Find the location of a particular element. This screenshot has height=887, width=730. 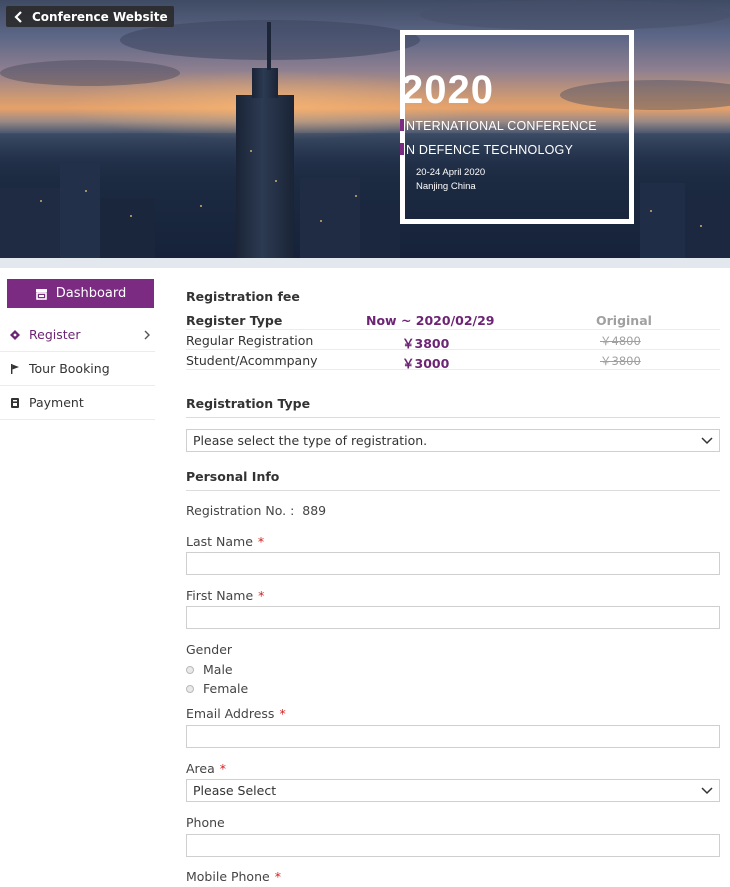

area-select: Please Select is located at coordinates (453, 790).